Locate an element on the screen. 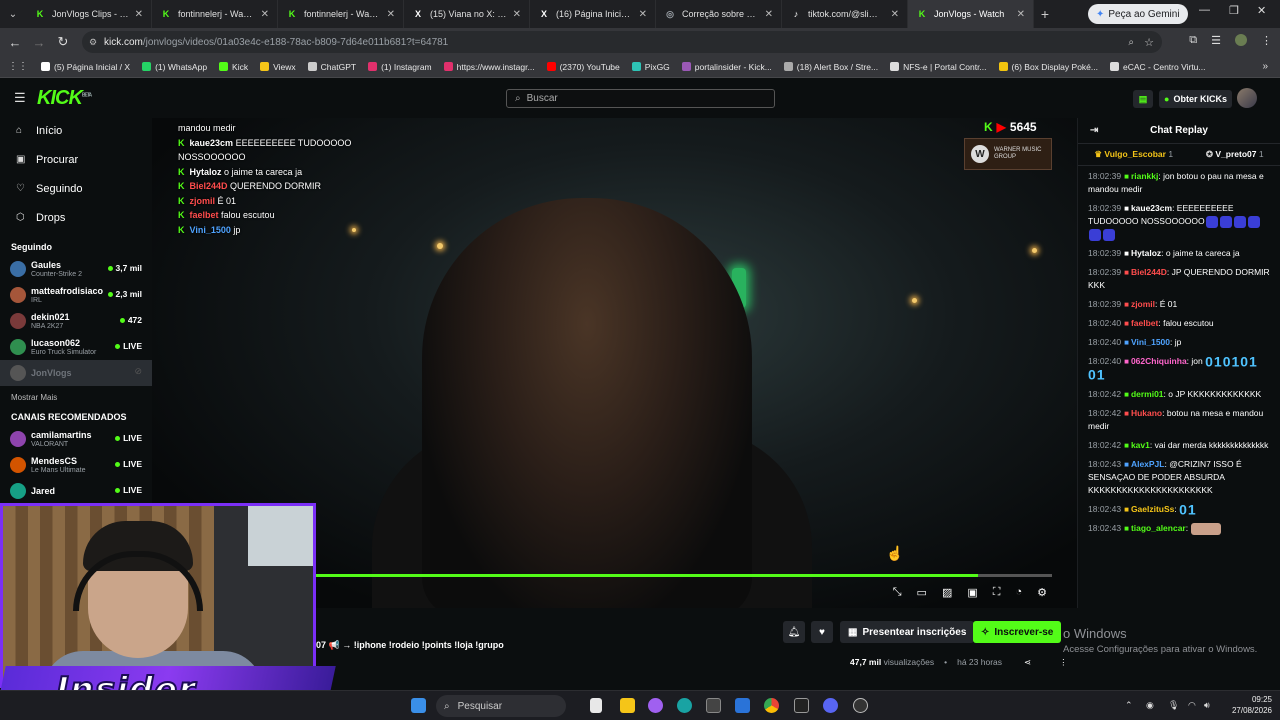 This screenshot has width=1280, height=720. bookmark-item: Viewx is located at coordinates (278, 67).